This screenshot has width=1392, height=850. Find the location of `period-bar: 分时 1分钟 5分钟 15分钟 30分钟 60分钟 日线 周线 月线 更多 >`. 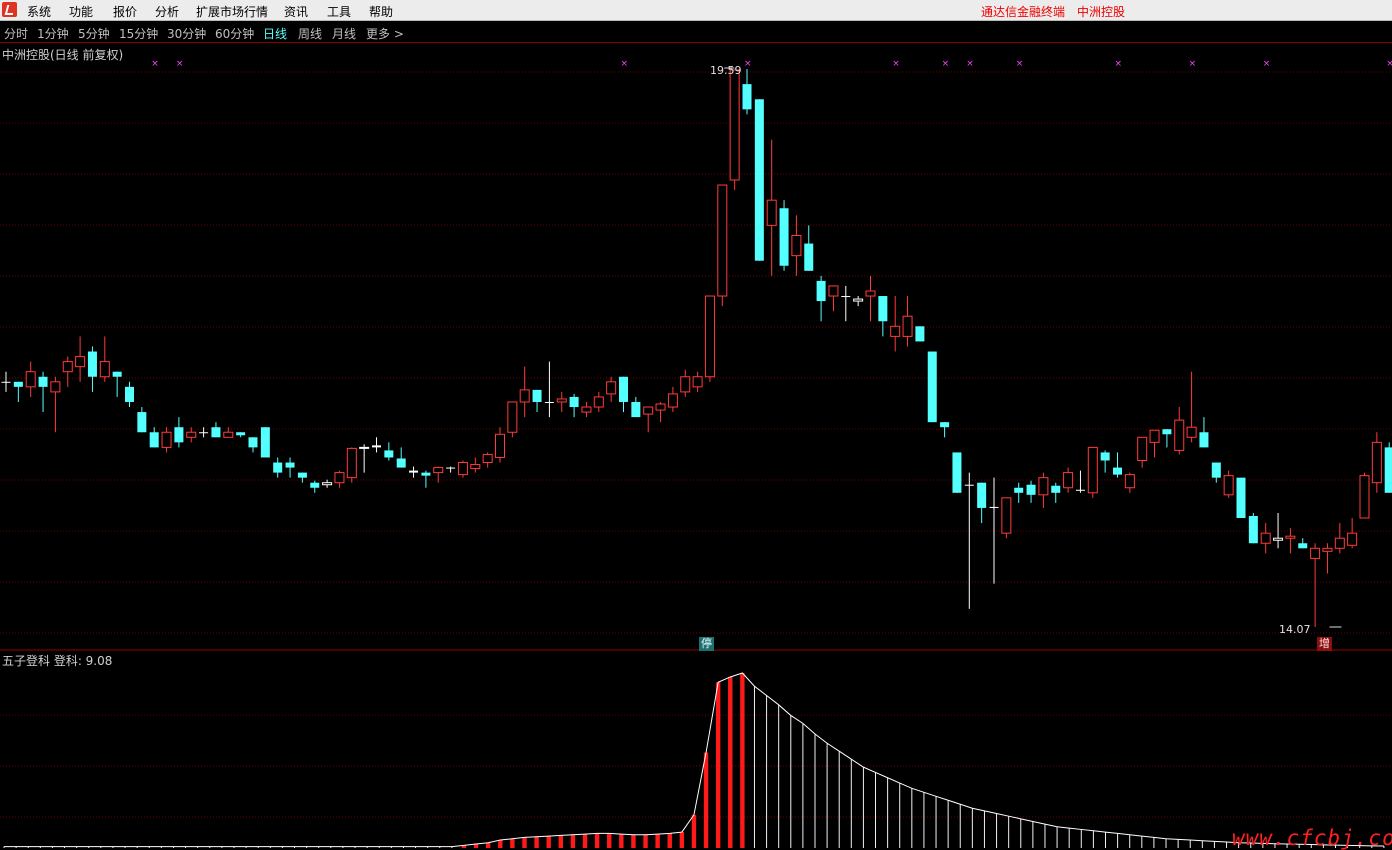

period-bar: 分时 1分钟 5分钟 15分钟 30分钟 60分钟 日线 周线 月线 更多 > is located at coordinates (696, 32).